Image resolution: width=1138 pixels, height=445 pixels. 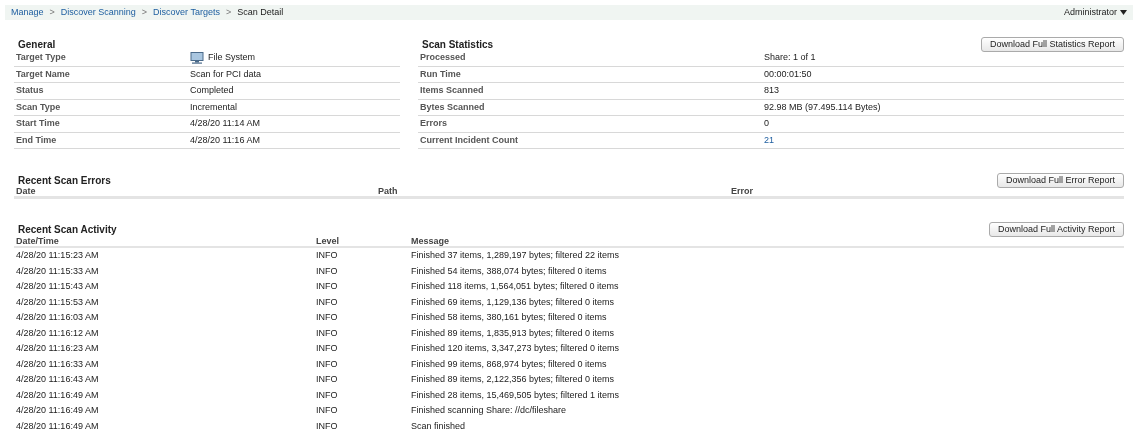 What do you see at coordinates (439, 426) in the screenshot?
I see `table-cell-text: Scan finished` at bounding box center [439, 426].